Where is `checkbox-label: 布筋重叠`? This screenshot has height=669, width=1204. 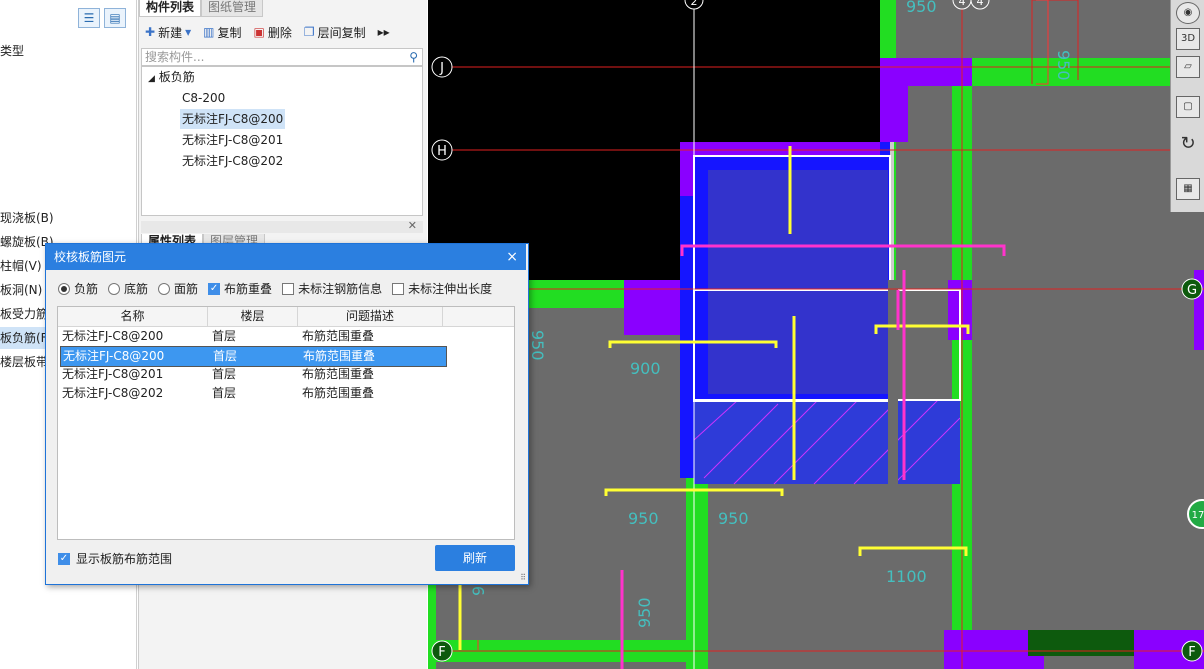 checkbox-label: 布筋重叠 is located at coordinates (248, 289).